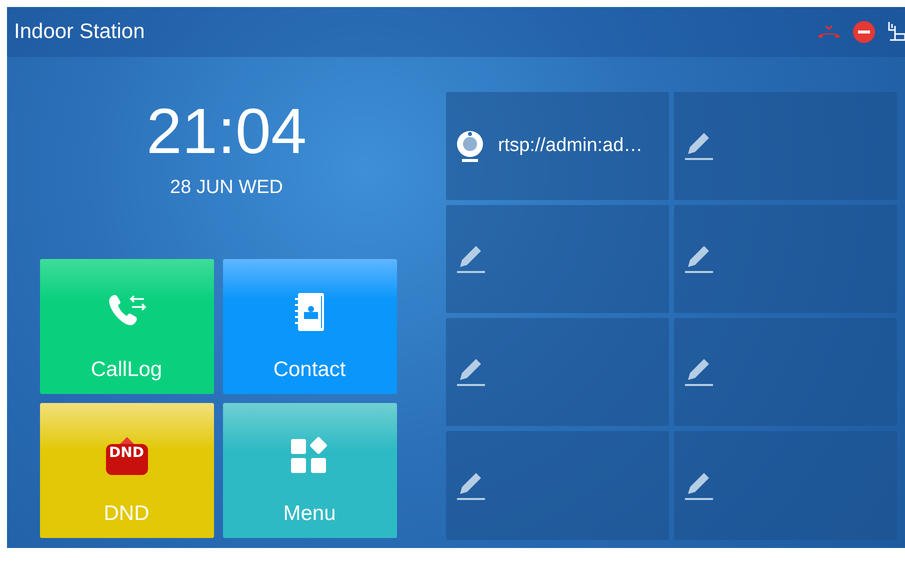 This screenshot has width=905, height=569. What do you see at coordinates (126, 453) in the screenshot?
I see `sign-text: DND` at bounding box center [126, 453].